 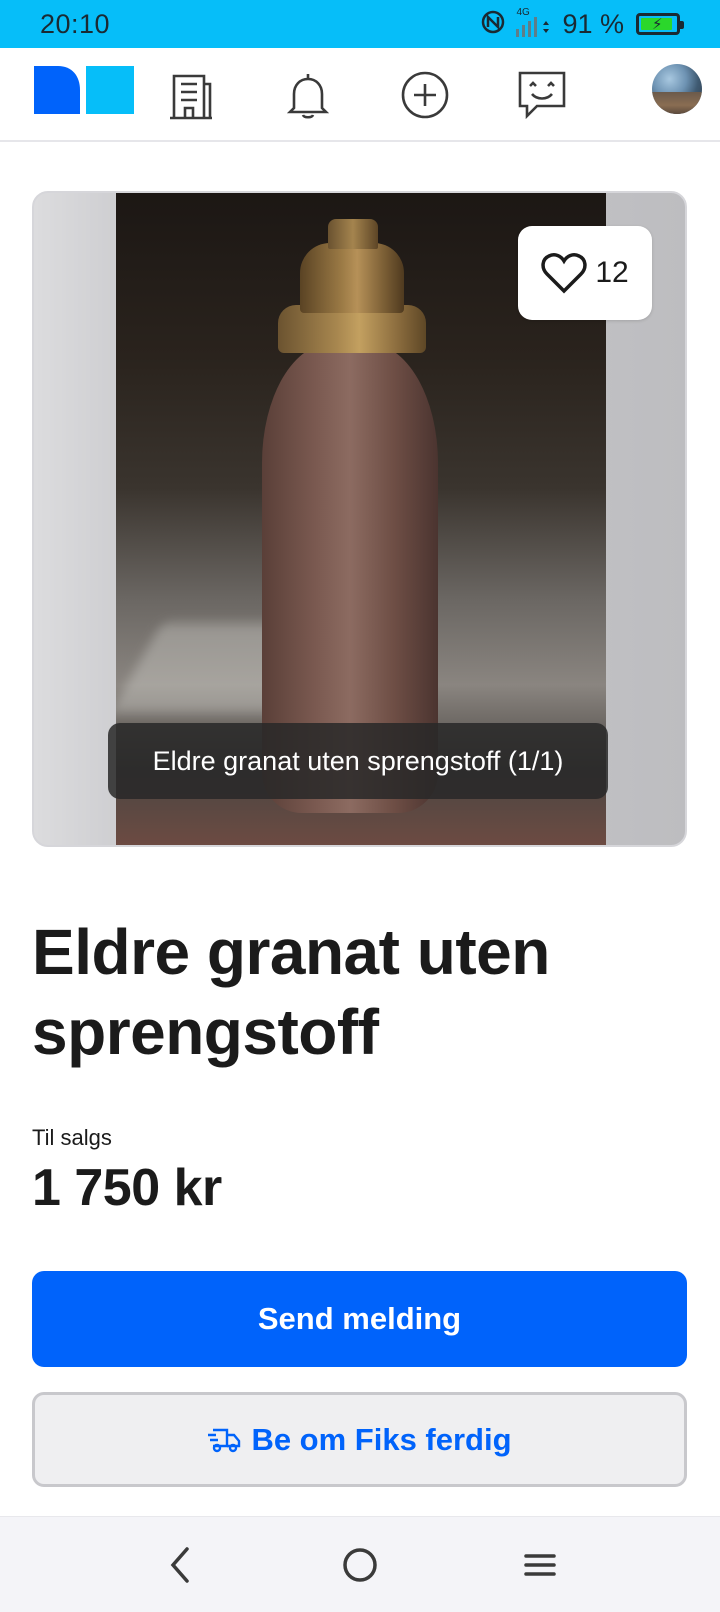 I want to click on battery-icon: ⚡, so click(x=660, y=24).